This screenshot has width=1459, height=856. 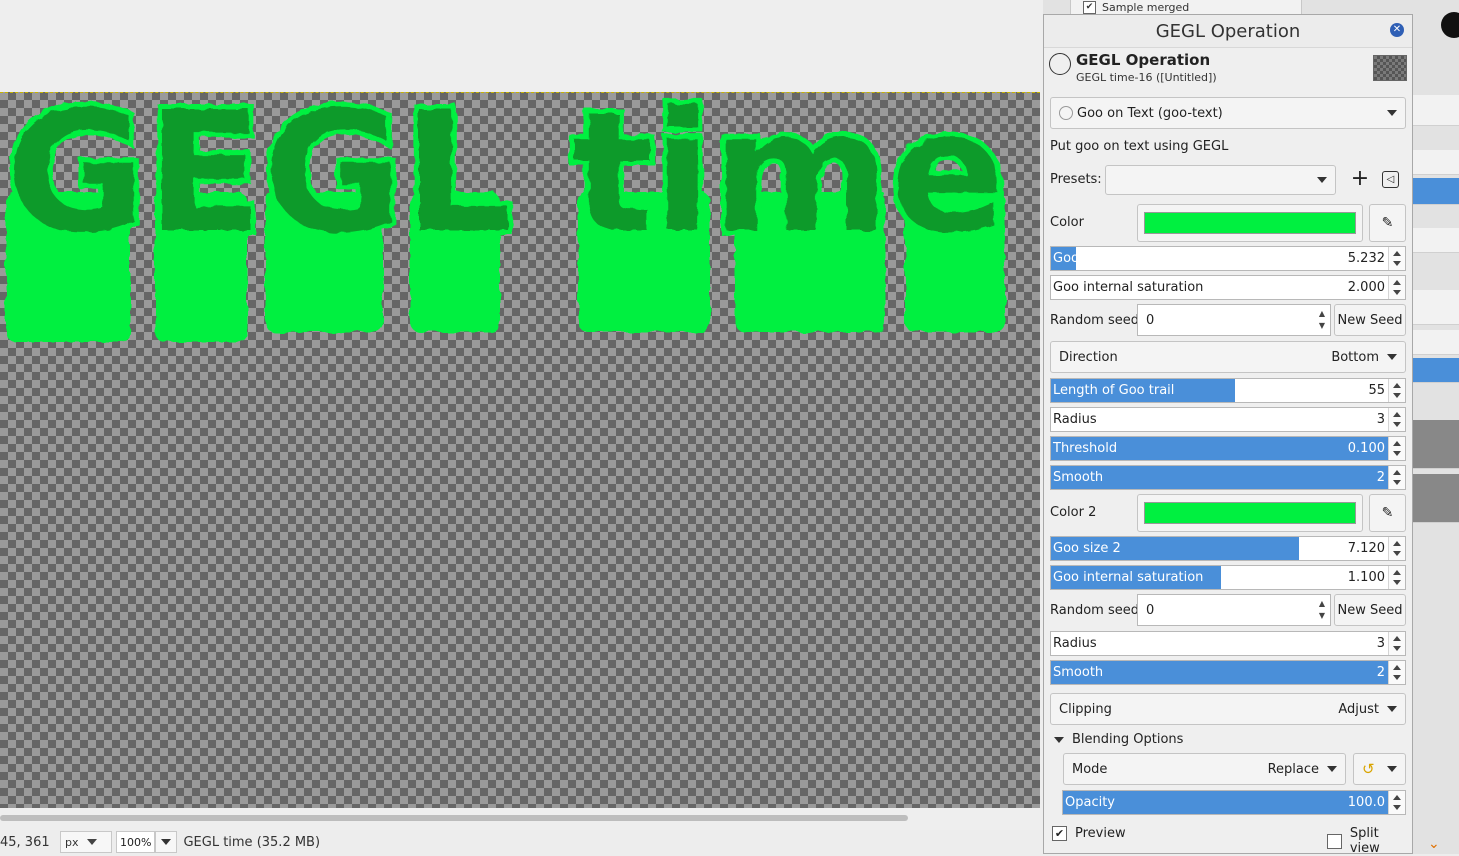 I want to click on zoom-dropdown, so click(x=166, y=842).